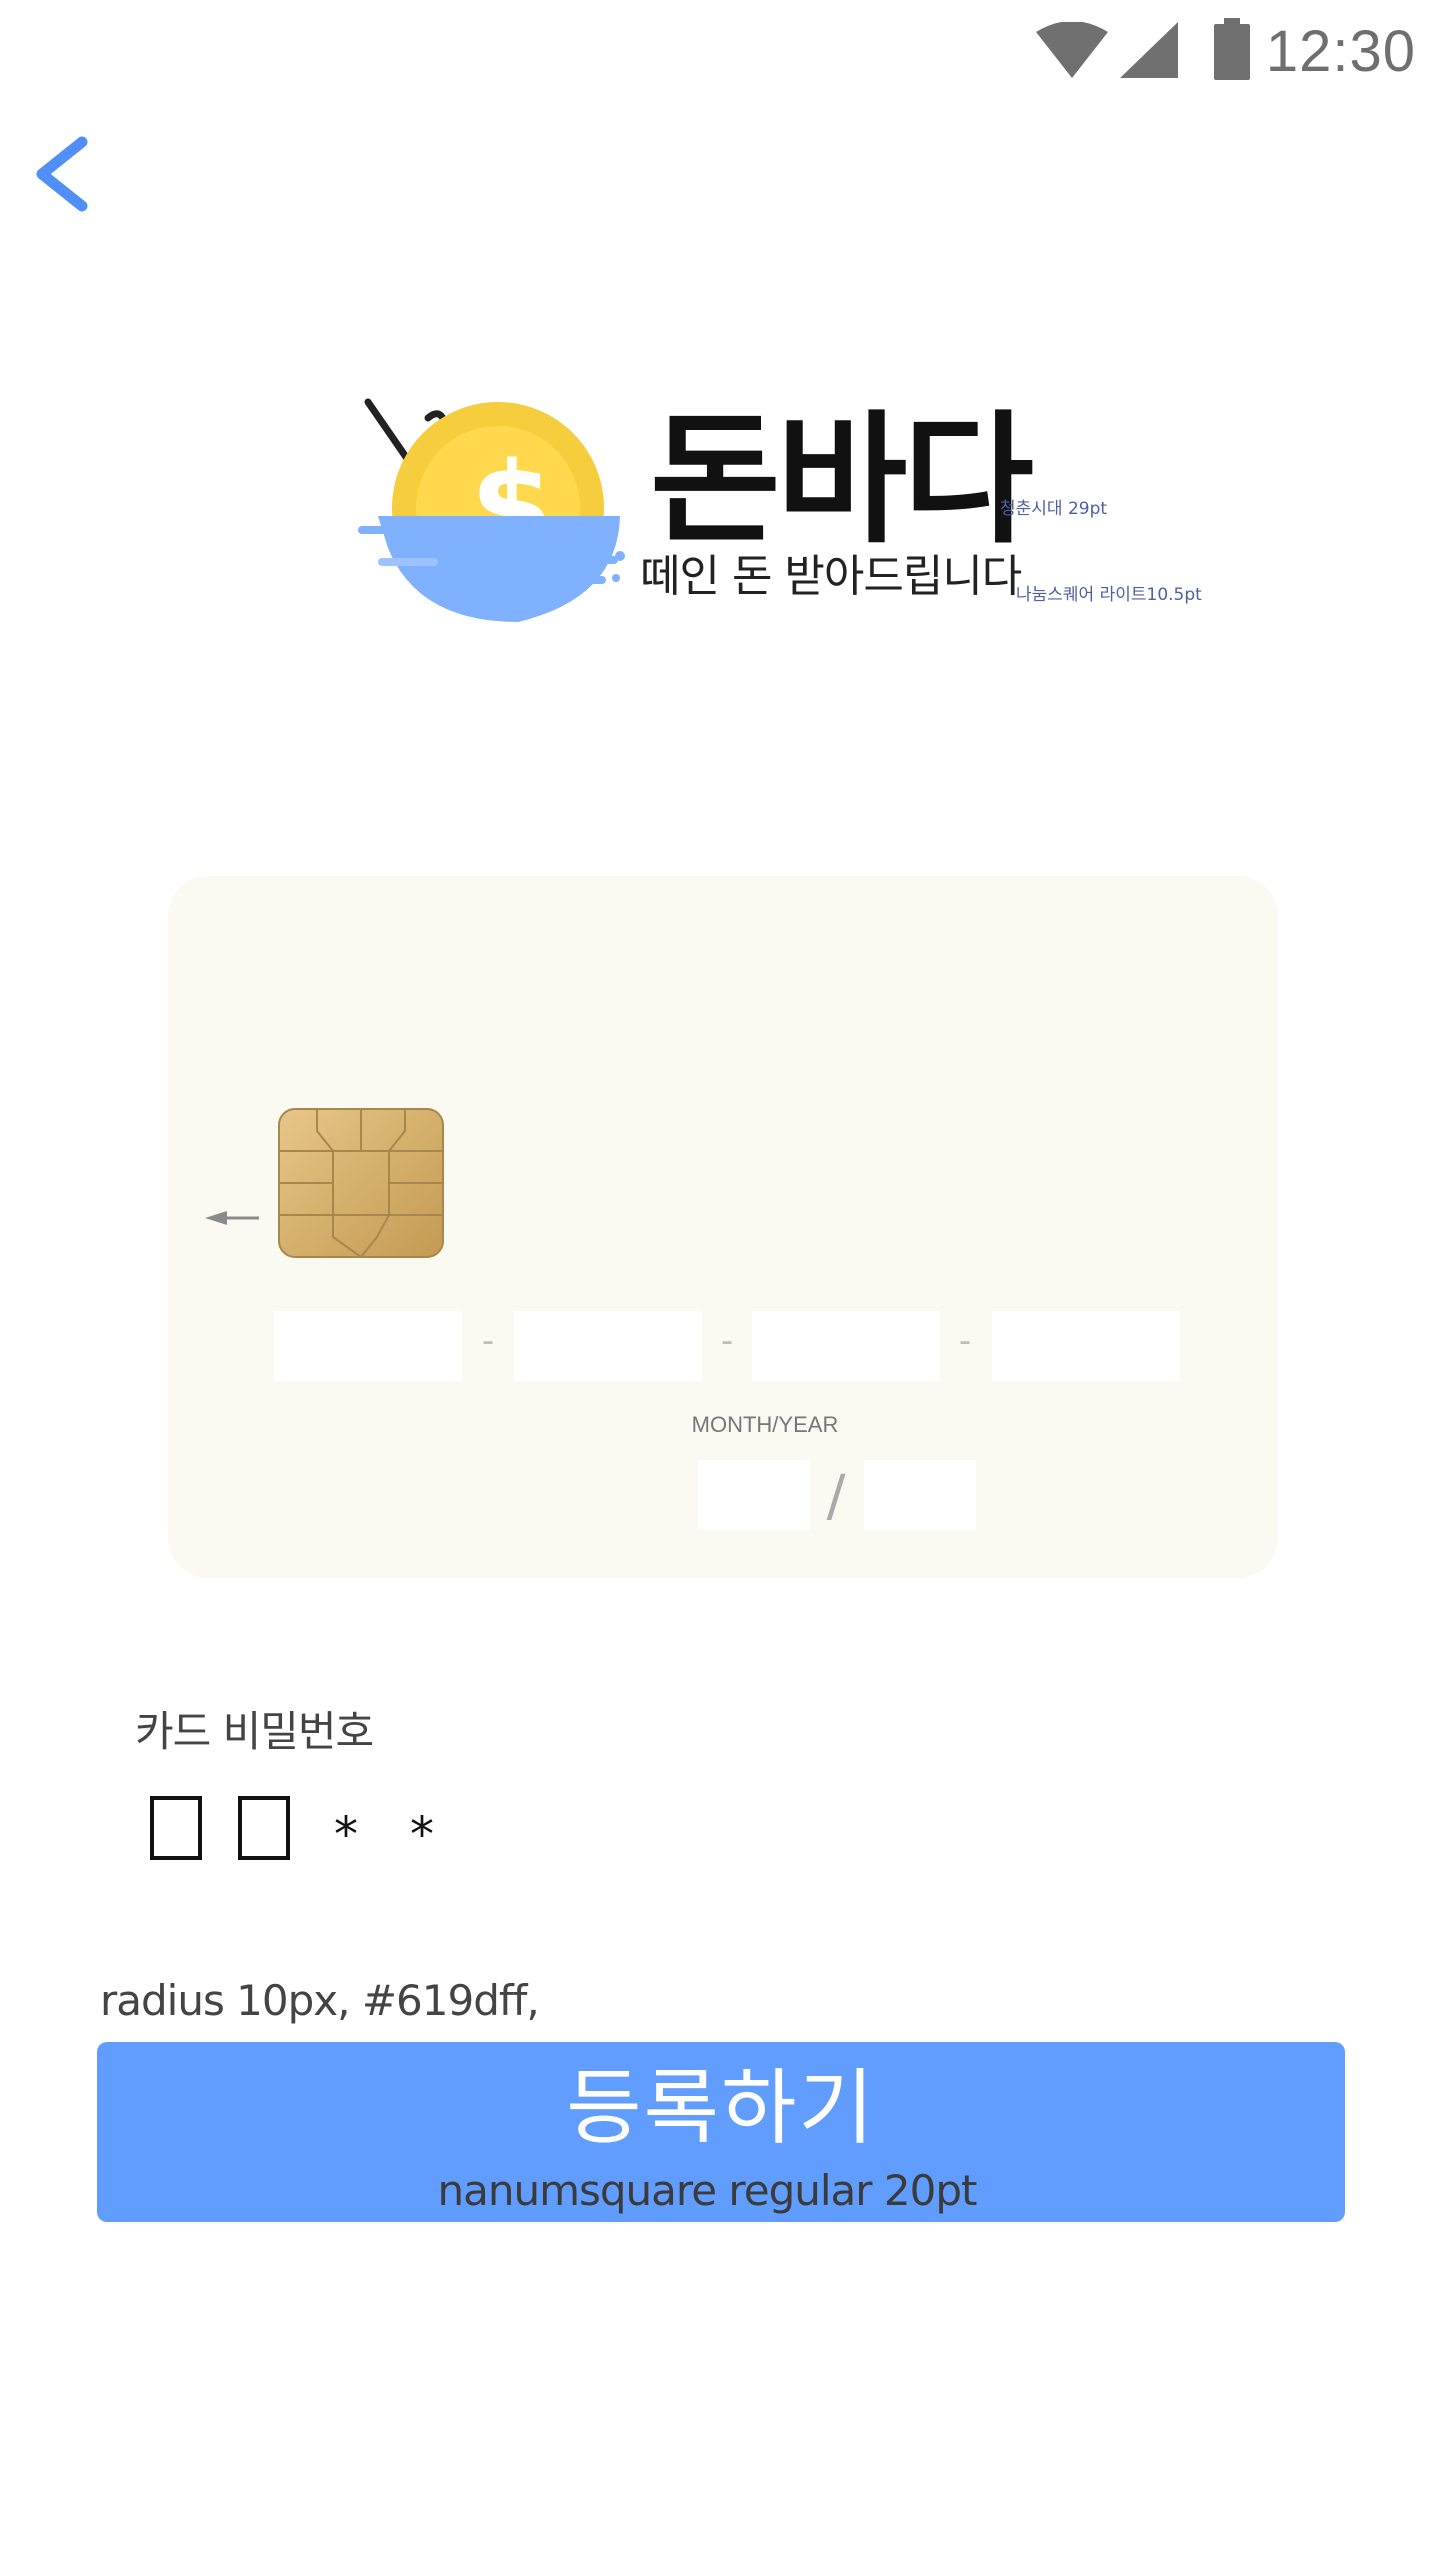  Describe the element at coordinates (320, 2000) in the screenshot. I see `button-spec-note: radius 10px, #619dff,` at that location.